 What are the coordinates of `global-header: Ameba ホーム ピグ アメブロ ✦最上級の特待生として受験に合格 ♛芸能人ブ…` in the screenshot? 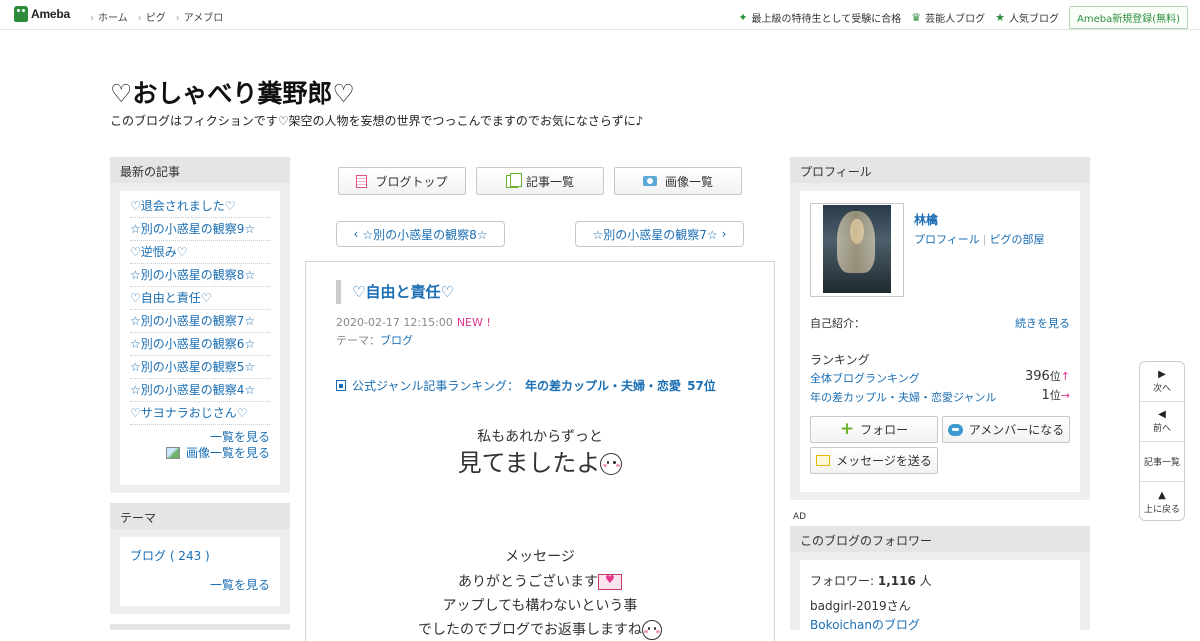 It's located at (600, 15).